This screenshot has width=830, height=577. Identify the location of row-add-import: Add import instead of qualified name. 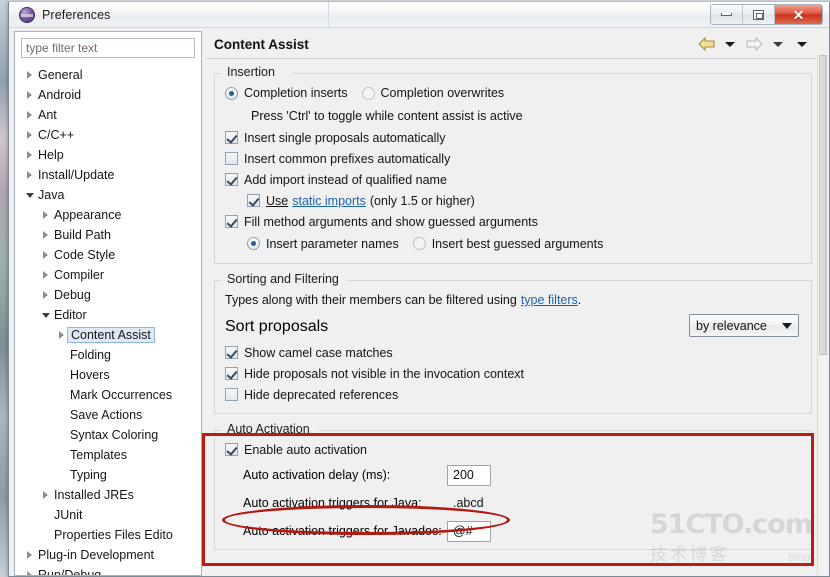
(513, 179).